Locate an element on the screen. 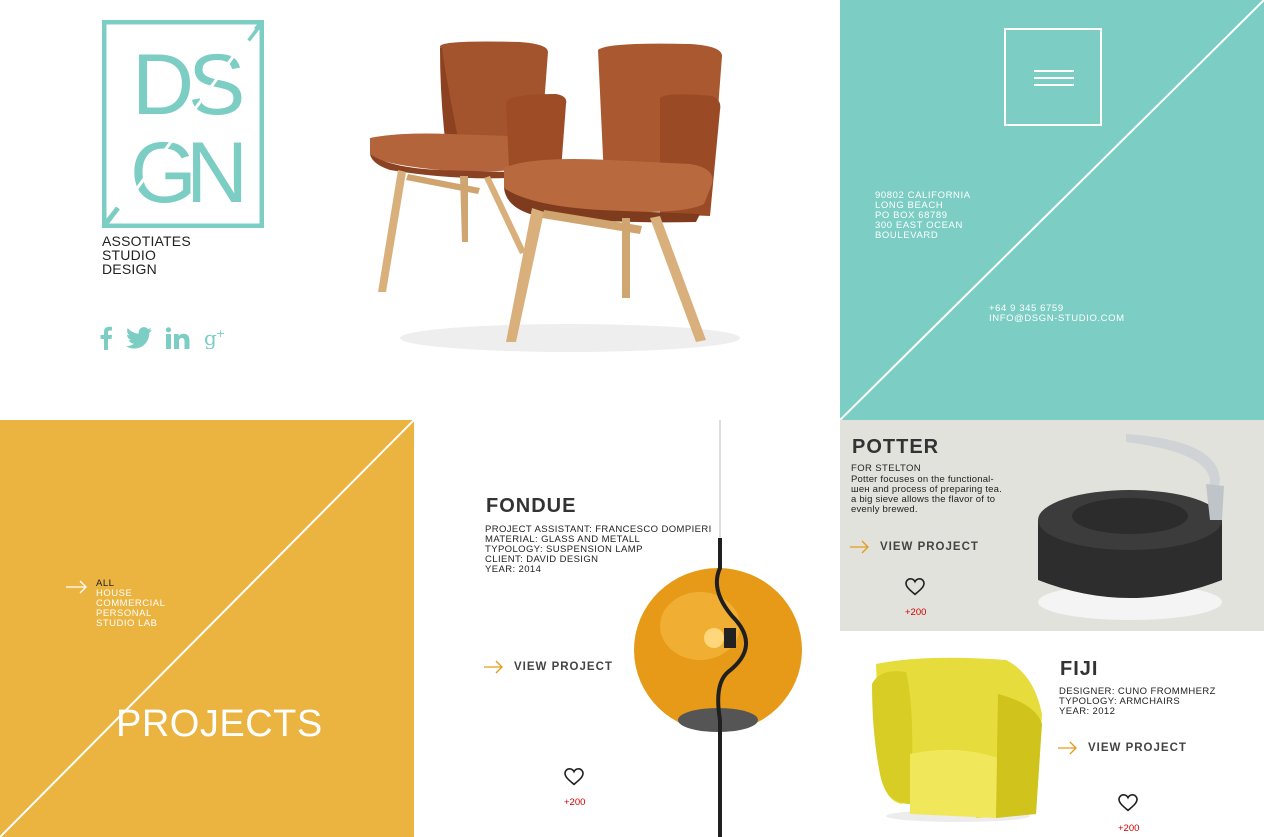  contact-block: +64 9 345 6759 INFO@DSGN-STUDIO.COM is located at coordinates (1057, 314).